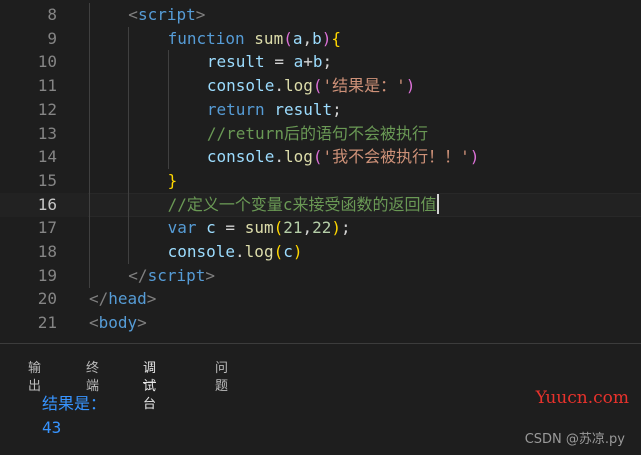 The width and height of the screenshot is (641, 455). What do you see at coordinates (92, 377) in the screenshot?
I see `tab-terminal: 终端` at bounding box center [92, 377].